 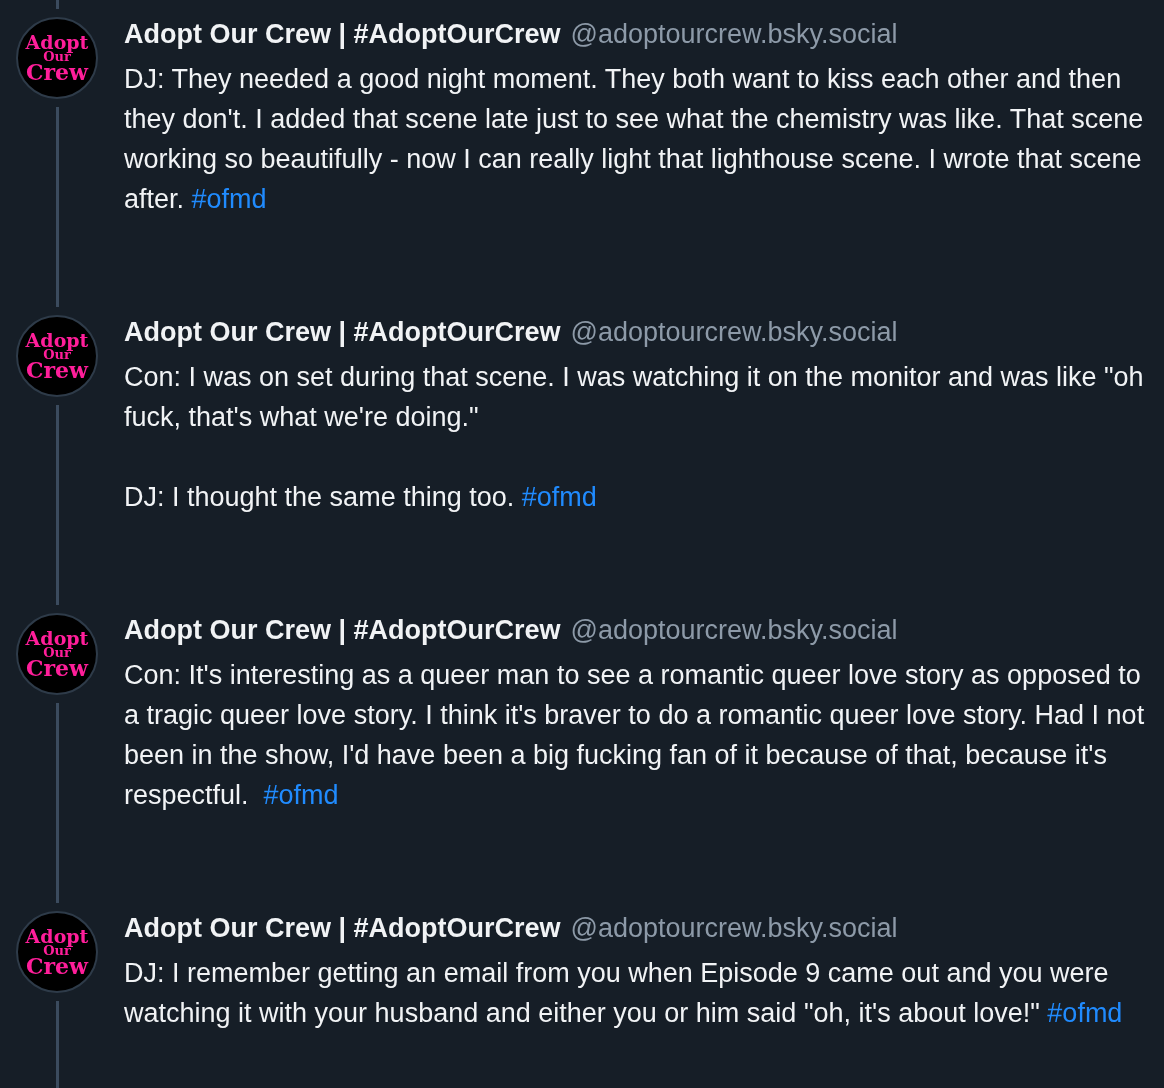 I want to click on post-text: Con: I was on set during that scene. I was watching it on the monitor and was like "oh fuck, that's what we're doing." DJ: I thought the same thing too. #ofmd, so click(x=634, y=437).